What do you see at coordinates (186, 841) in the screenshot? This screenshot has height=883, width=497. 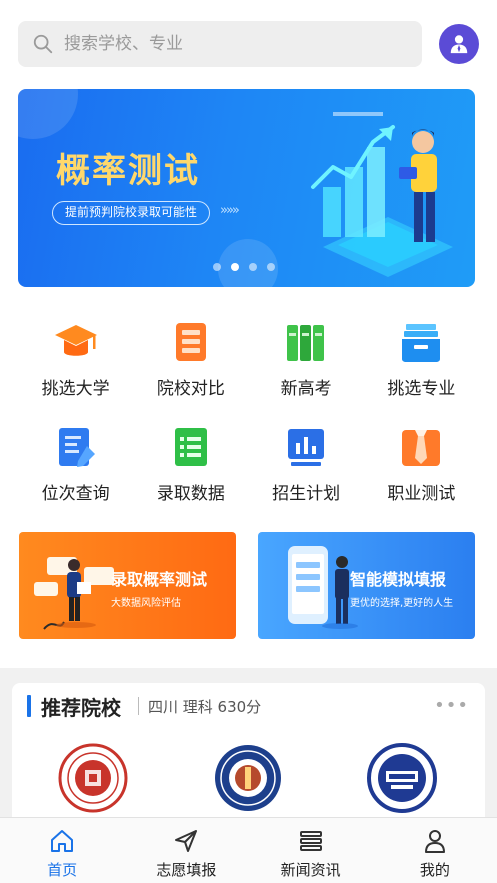 I see `send-icon` at bounding box center [186, 841].